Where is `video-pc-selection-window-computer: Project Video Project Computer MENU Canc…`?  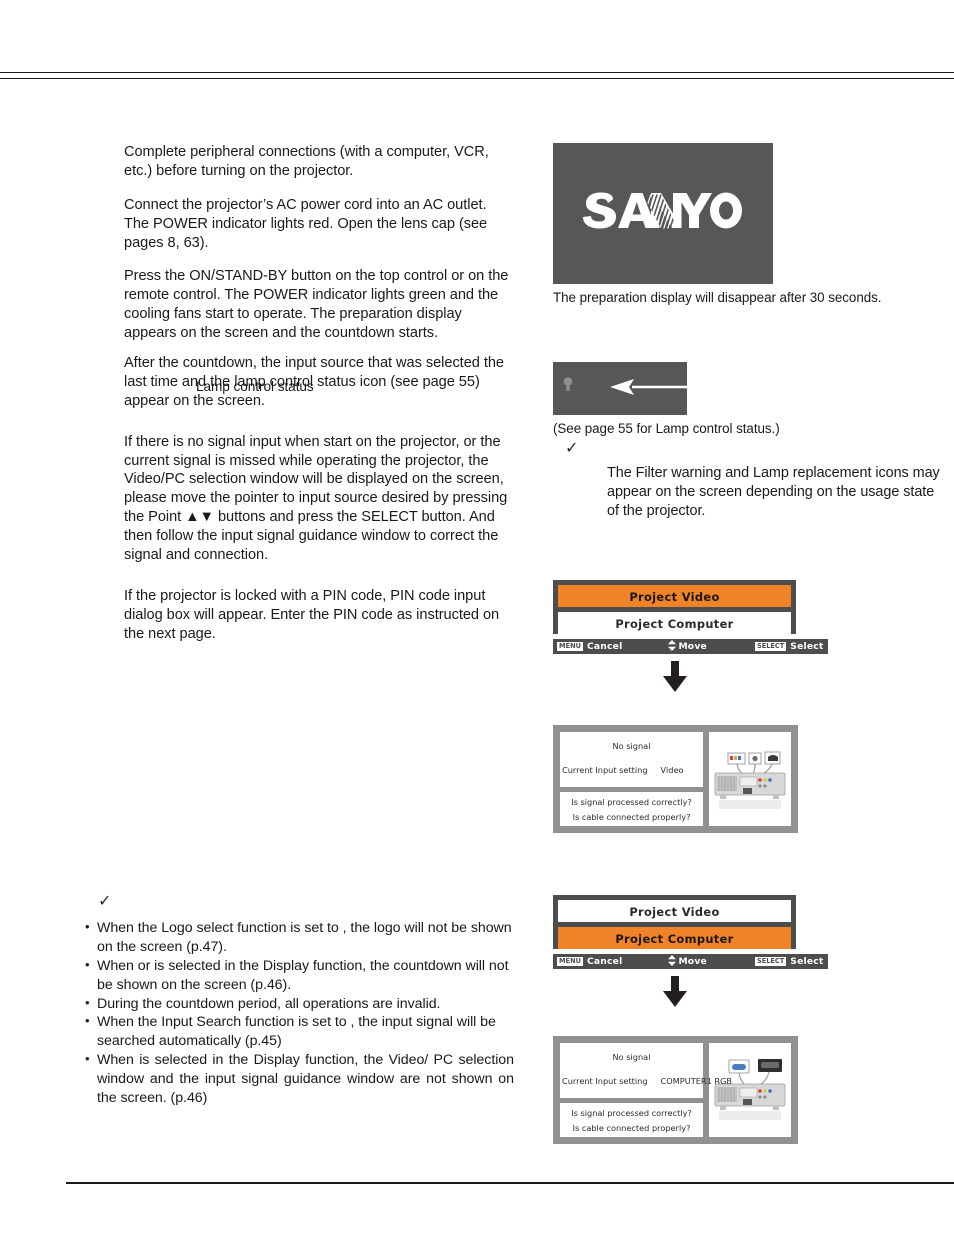 video-pc-selection-window-computer: Project Video Project Computer MENU Canc… is located at coordinates (690, 955).